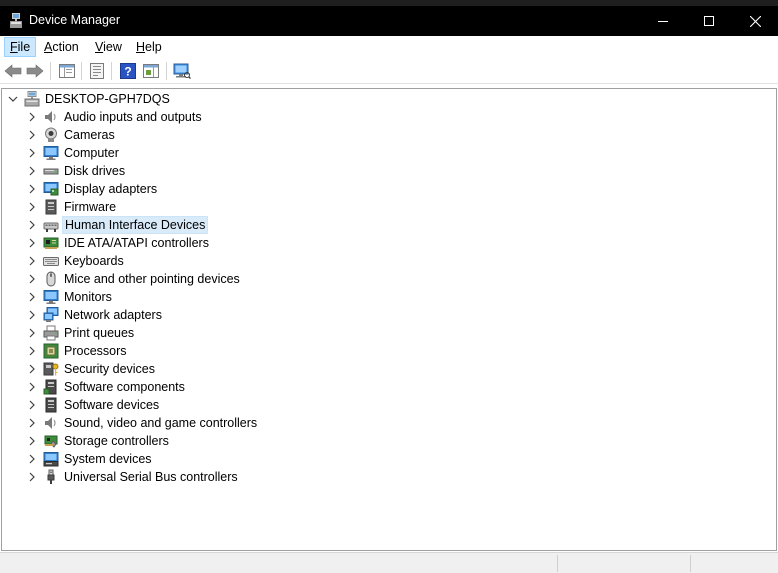 The image size is (778, 573). Describe the element at coordinates (110, 369) in the screenshot. I see `tree-category-label: Security devices` at that location.